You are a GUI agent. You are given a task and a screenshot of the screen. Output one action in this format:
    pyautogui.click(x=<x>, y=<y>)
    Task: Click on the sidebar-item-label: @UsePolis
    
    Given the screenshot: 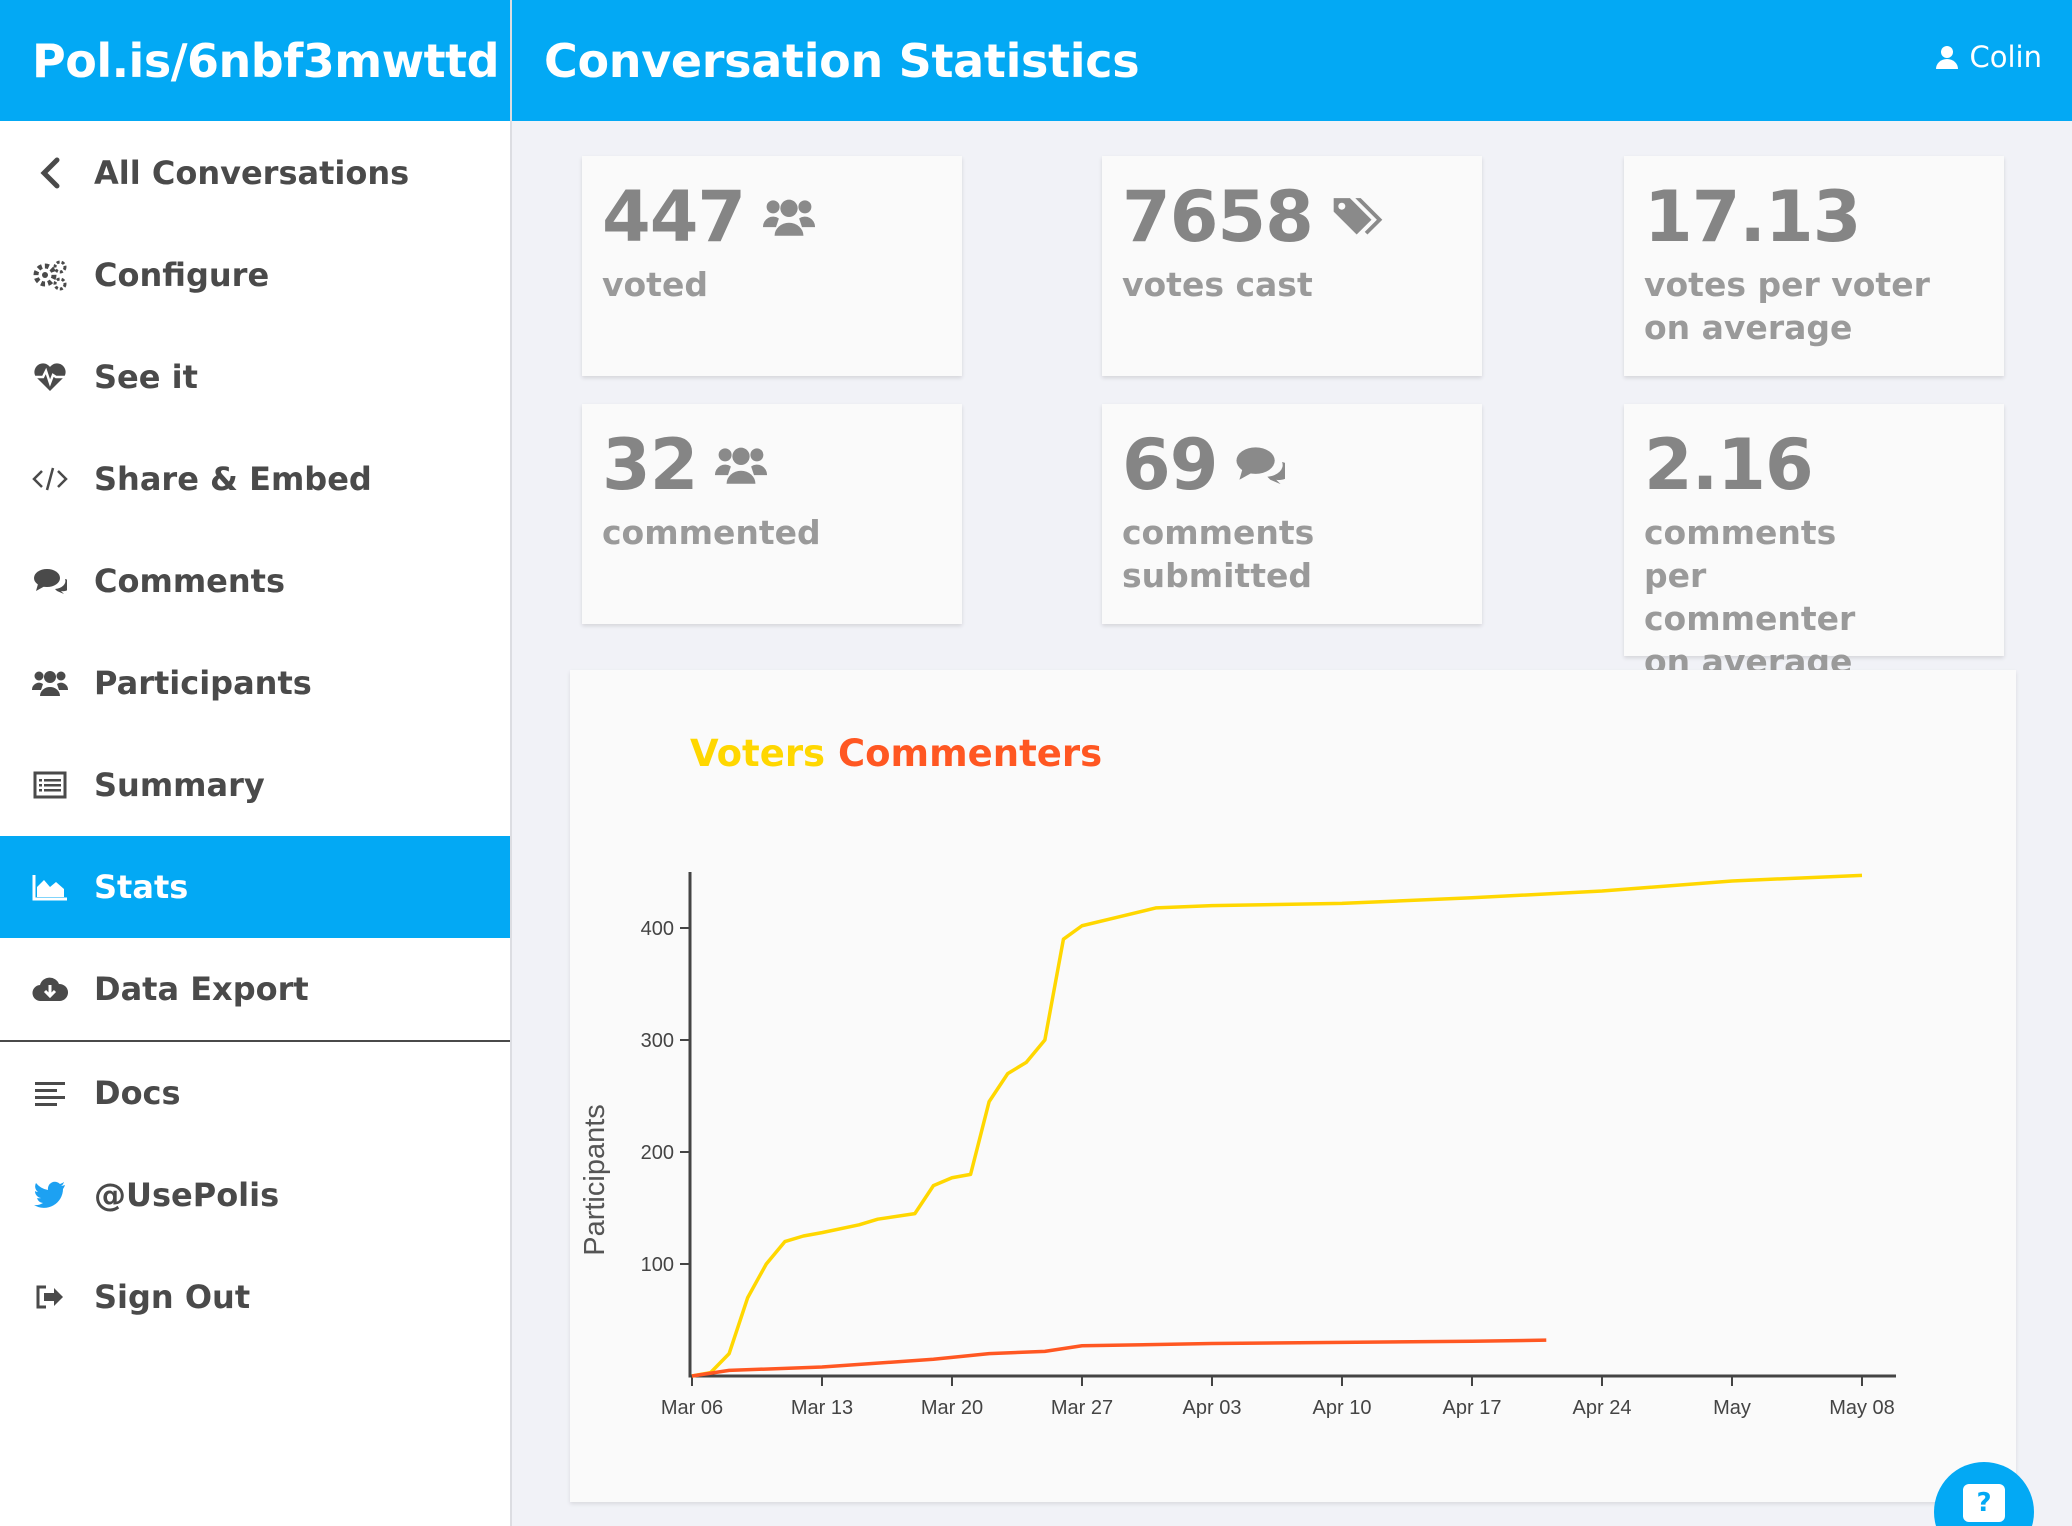 What is the action you would take?
    pyautogui.click(x=187, y=1195)
    